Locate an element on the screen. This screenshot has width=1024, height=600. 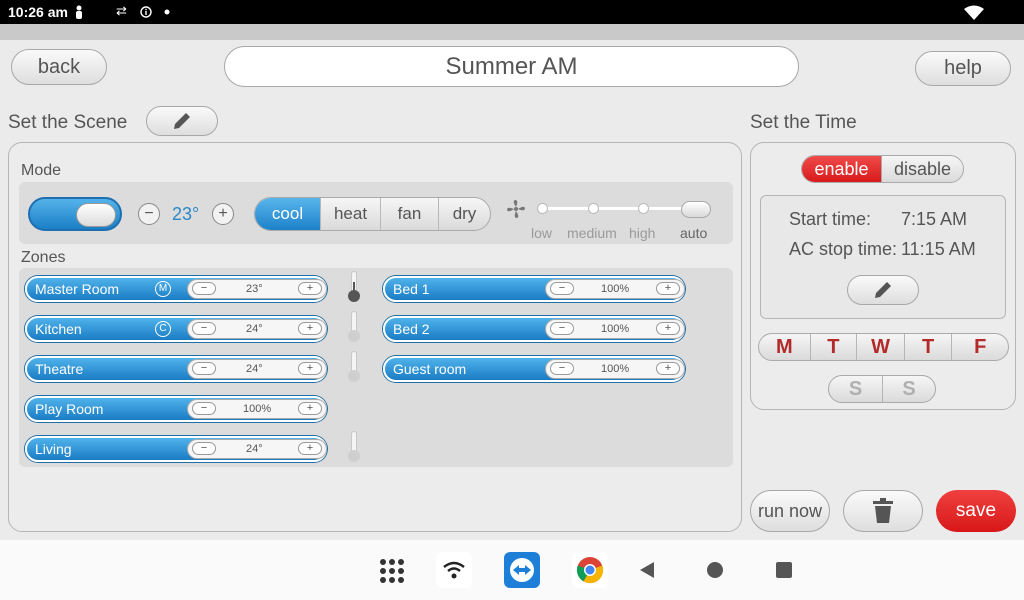
back-nav-icon is located at coordinates (647, 570).